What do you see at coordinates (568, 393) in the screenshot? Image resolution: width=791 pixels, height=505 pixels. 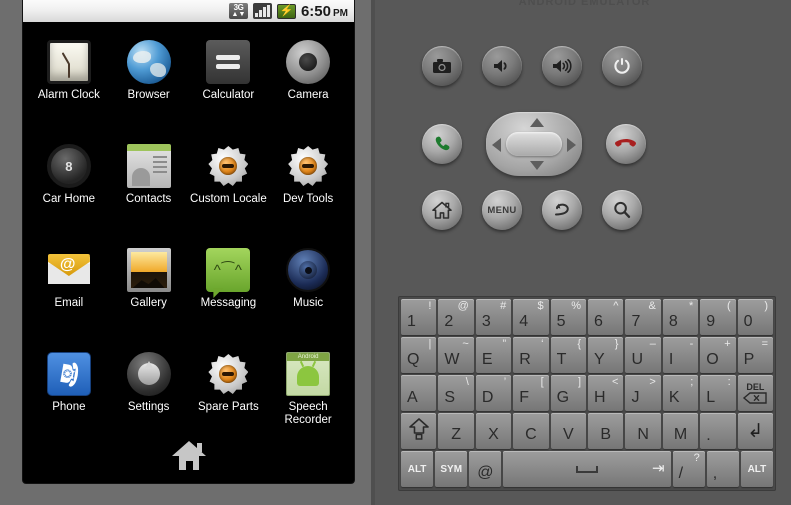 I see `key-g: G]` at bounding box center [568, 393].